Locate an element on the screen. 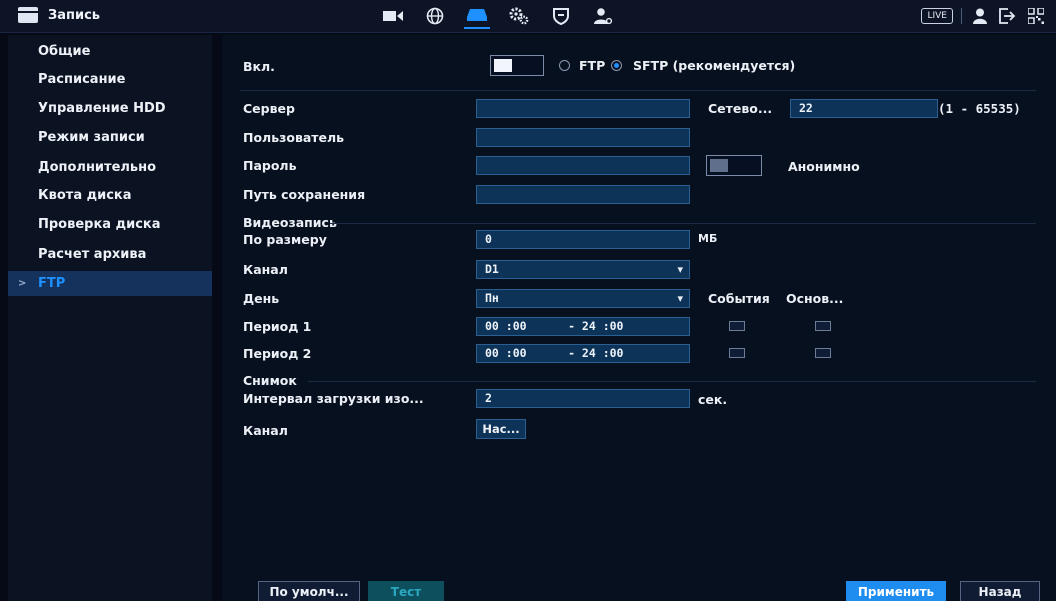 This screenshot has height=601, width=1056. anonymous-toggle is located at coordinates (734, 165).